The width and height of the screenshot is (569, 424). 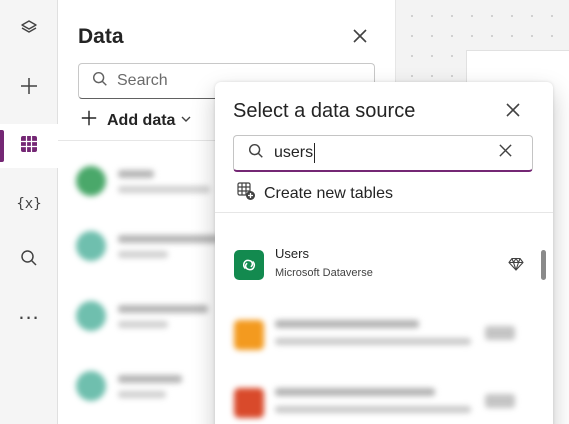 I want to click on tree-view-button, so click(x=29, y=30).